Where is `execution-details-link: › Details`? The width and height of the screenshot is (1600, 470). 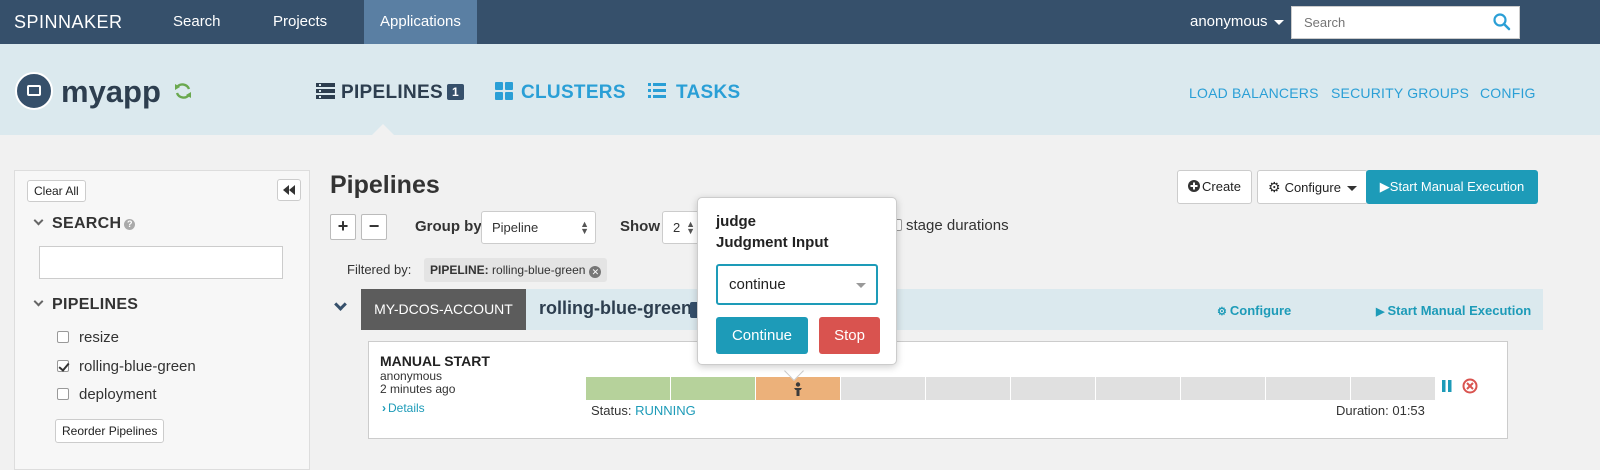 execution-details-link: › Details is located at coordinates (403, 408).